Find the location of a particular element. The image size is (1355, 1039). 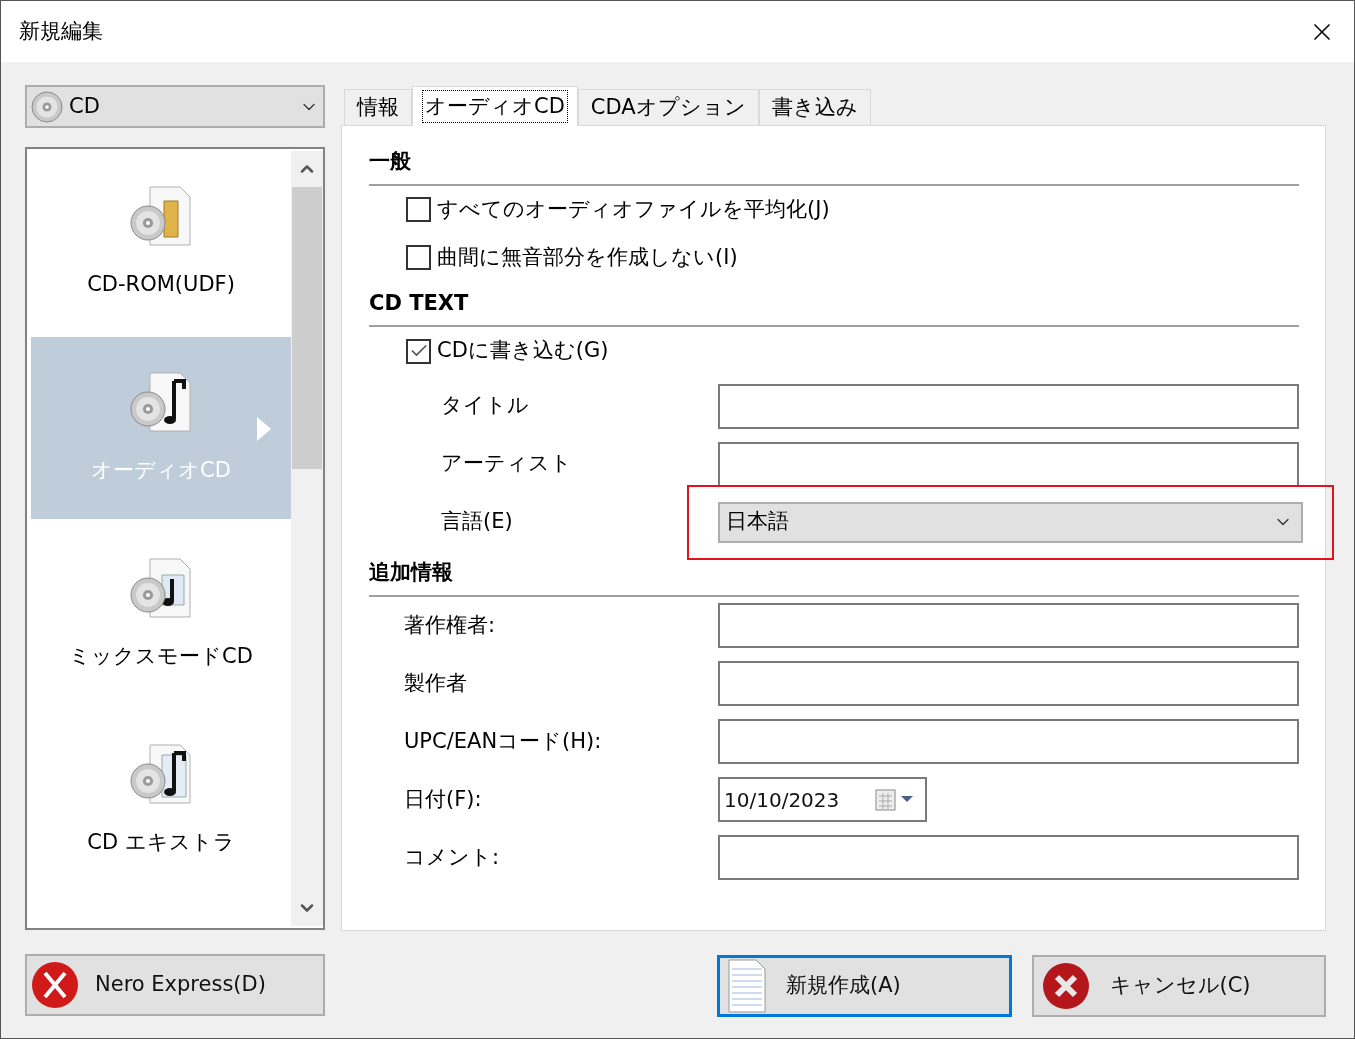

tab: 書き込み is located at coordinates (814, 107).